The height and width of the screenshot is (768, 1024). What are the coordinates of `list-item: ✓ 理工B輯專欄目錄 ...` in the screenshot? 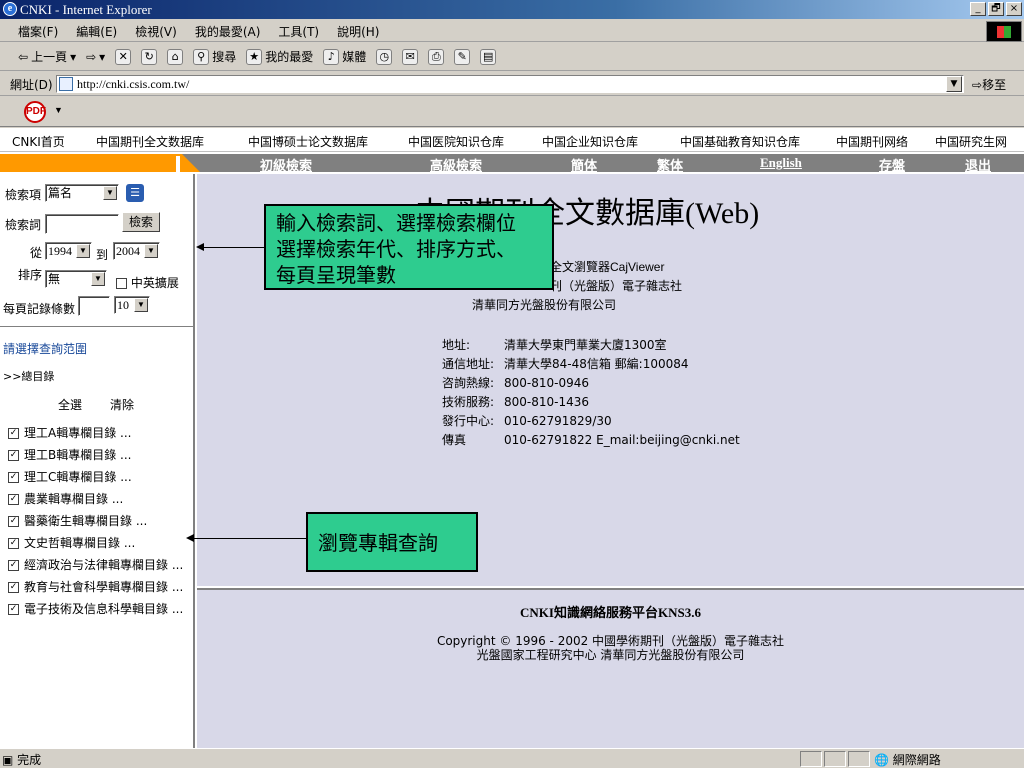 It's located at (70, 454).